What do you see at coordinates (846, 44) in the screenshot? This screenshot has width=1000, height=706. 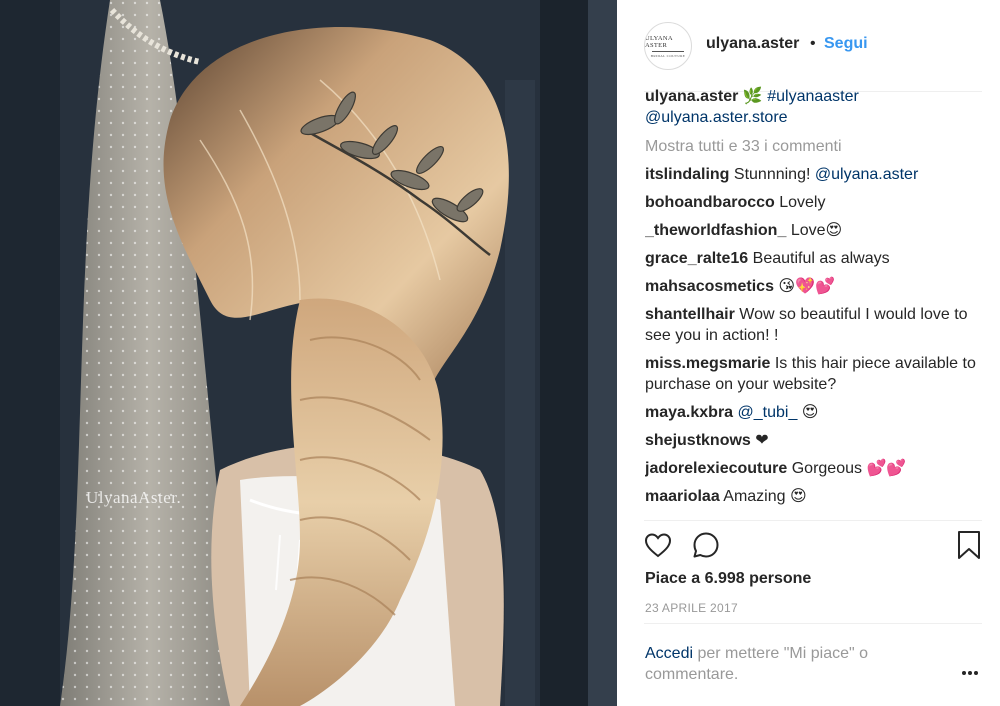 I see `follow-button: Segui` at bounding box center [846, 44].